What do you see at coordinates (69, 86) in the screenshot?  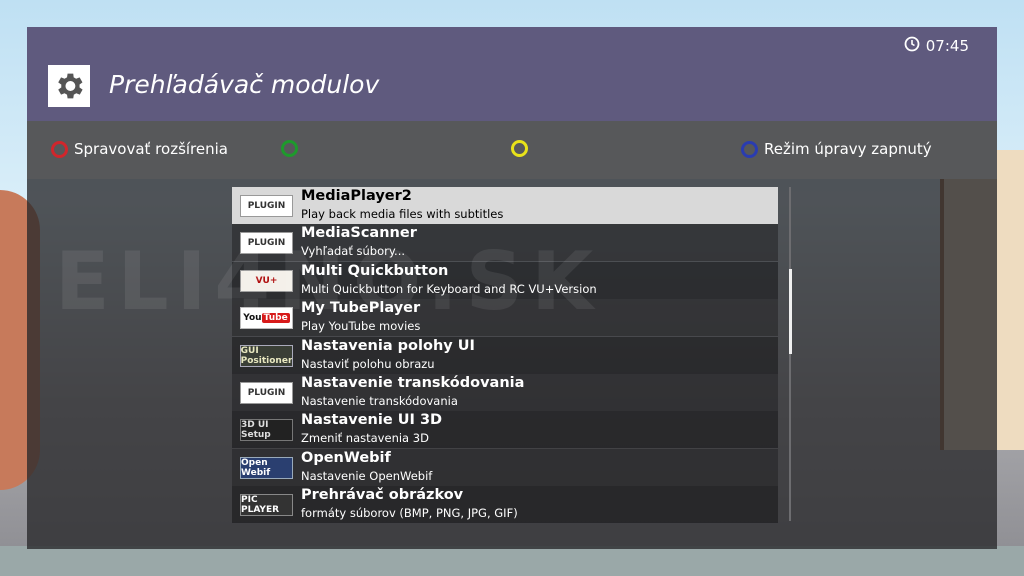 I see `gear-icon` at bounding box center [69, 86].